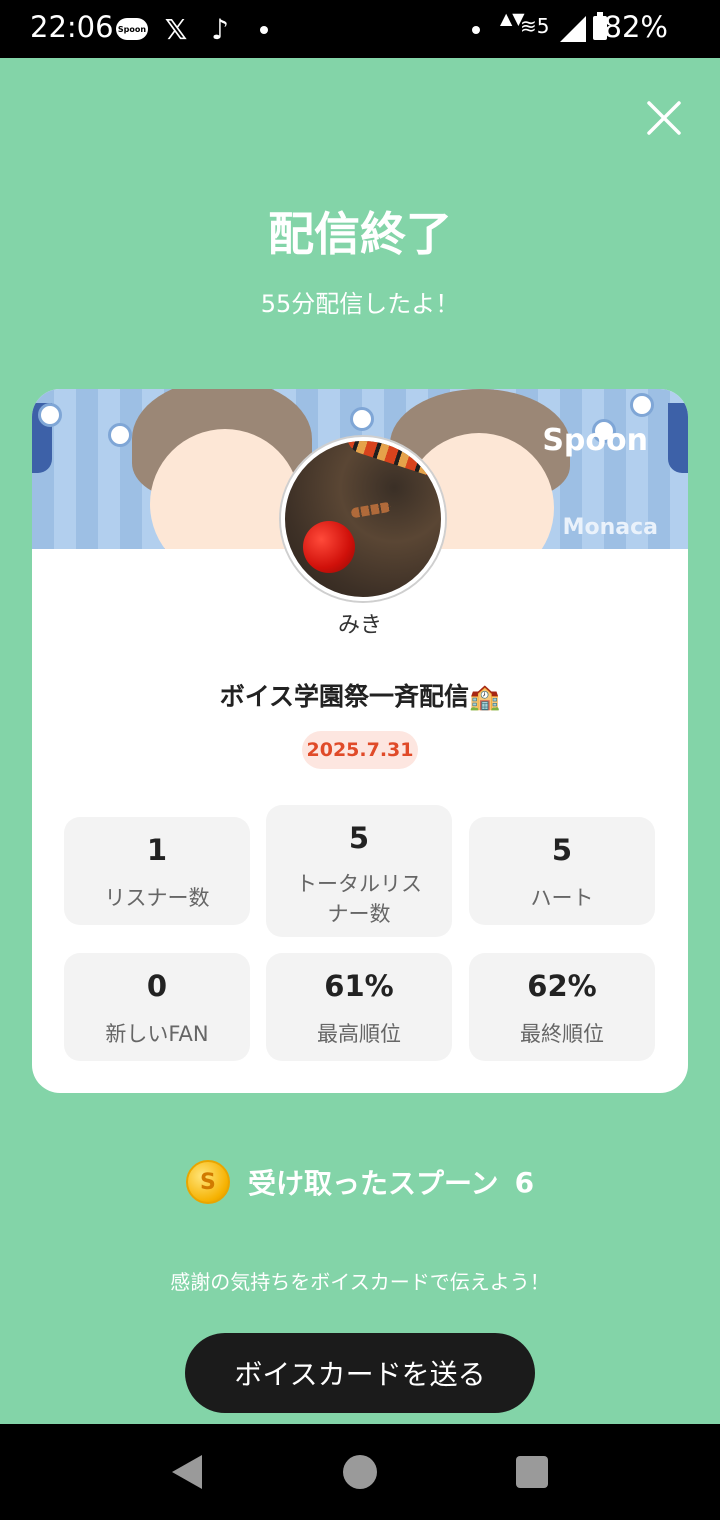 This screenshot has height=1520, width=720. I want to click on stat-value: 1, so click(157, 850).